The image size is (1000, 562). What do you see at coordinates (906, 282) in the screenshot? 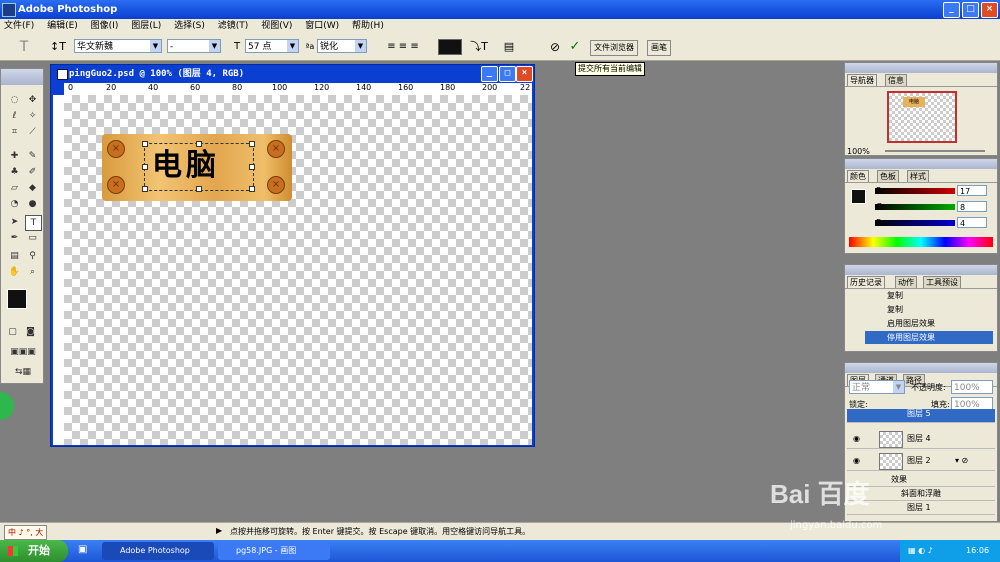
I see `tab-actions: 动作` at bounding box center [906, 282].